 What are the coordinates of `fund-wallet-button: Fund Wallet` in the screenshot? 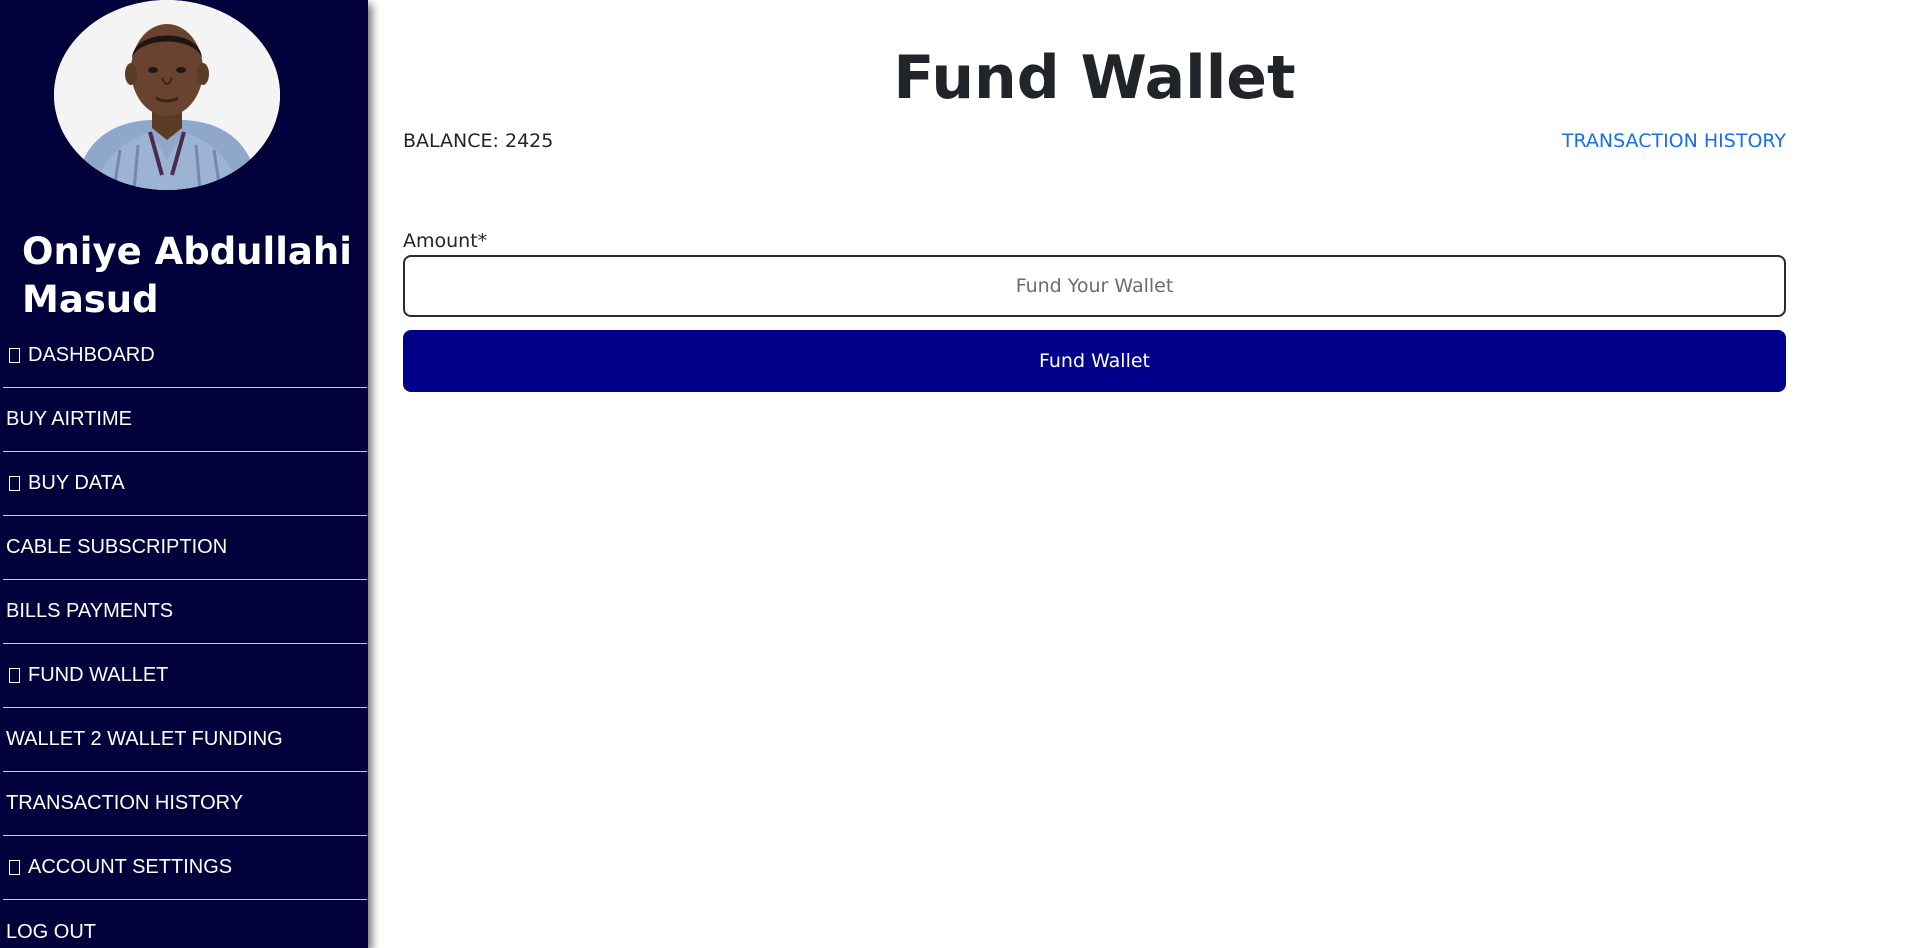 It's located at (1094, 361).